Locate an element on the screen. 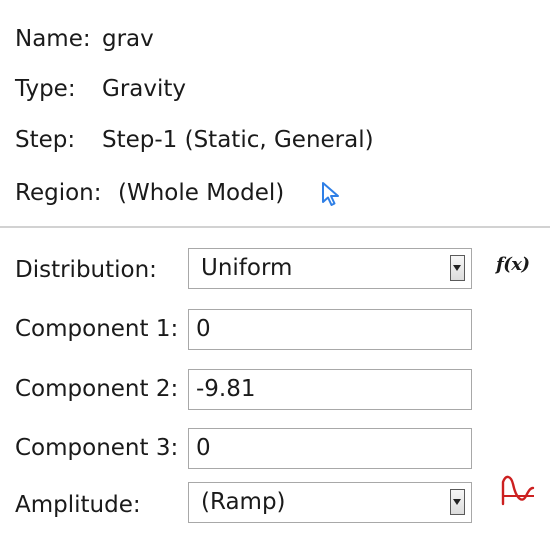 The image size is (550, 535). distribution-select: Uniform is located at coordinates (330, 268).